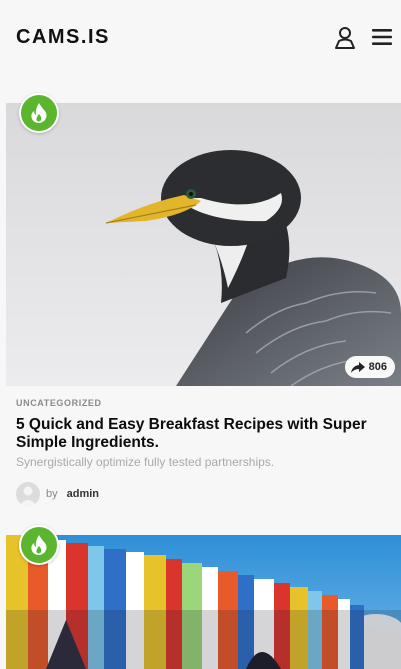  I want to click on share-count-badge: 806, so click(369, 367).